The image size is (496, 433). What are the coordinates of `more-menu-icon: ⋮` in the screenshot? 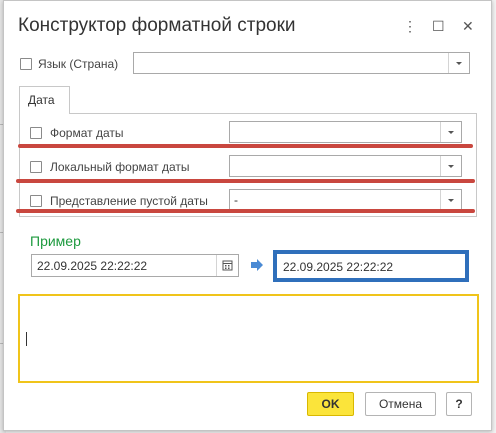 It's located at (410, 26).